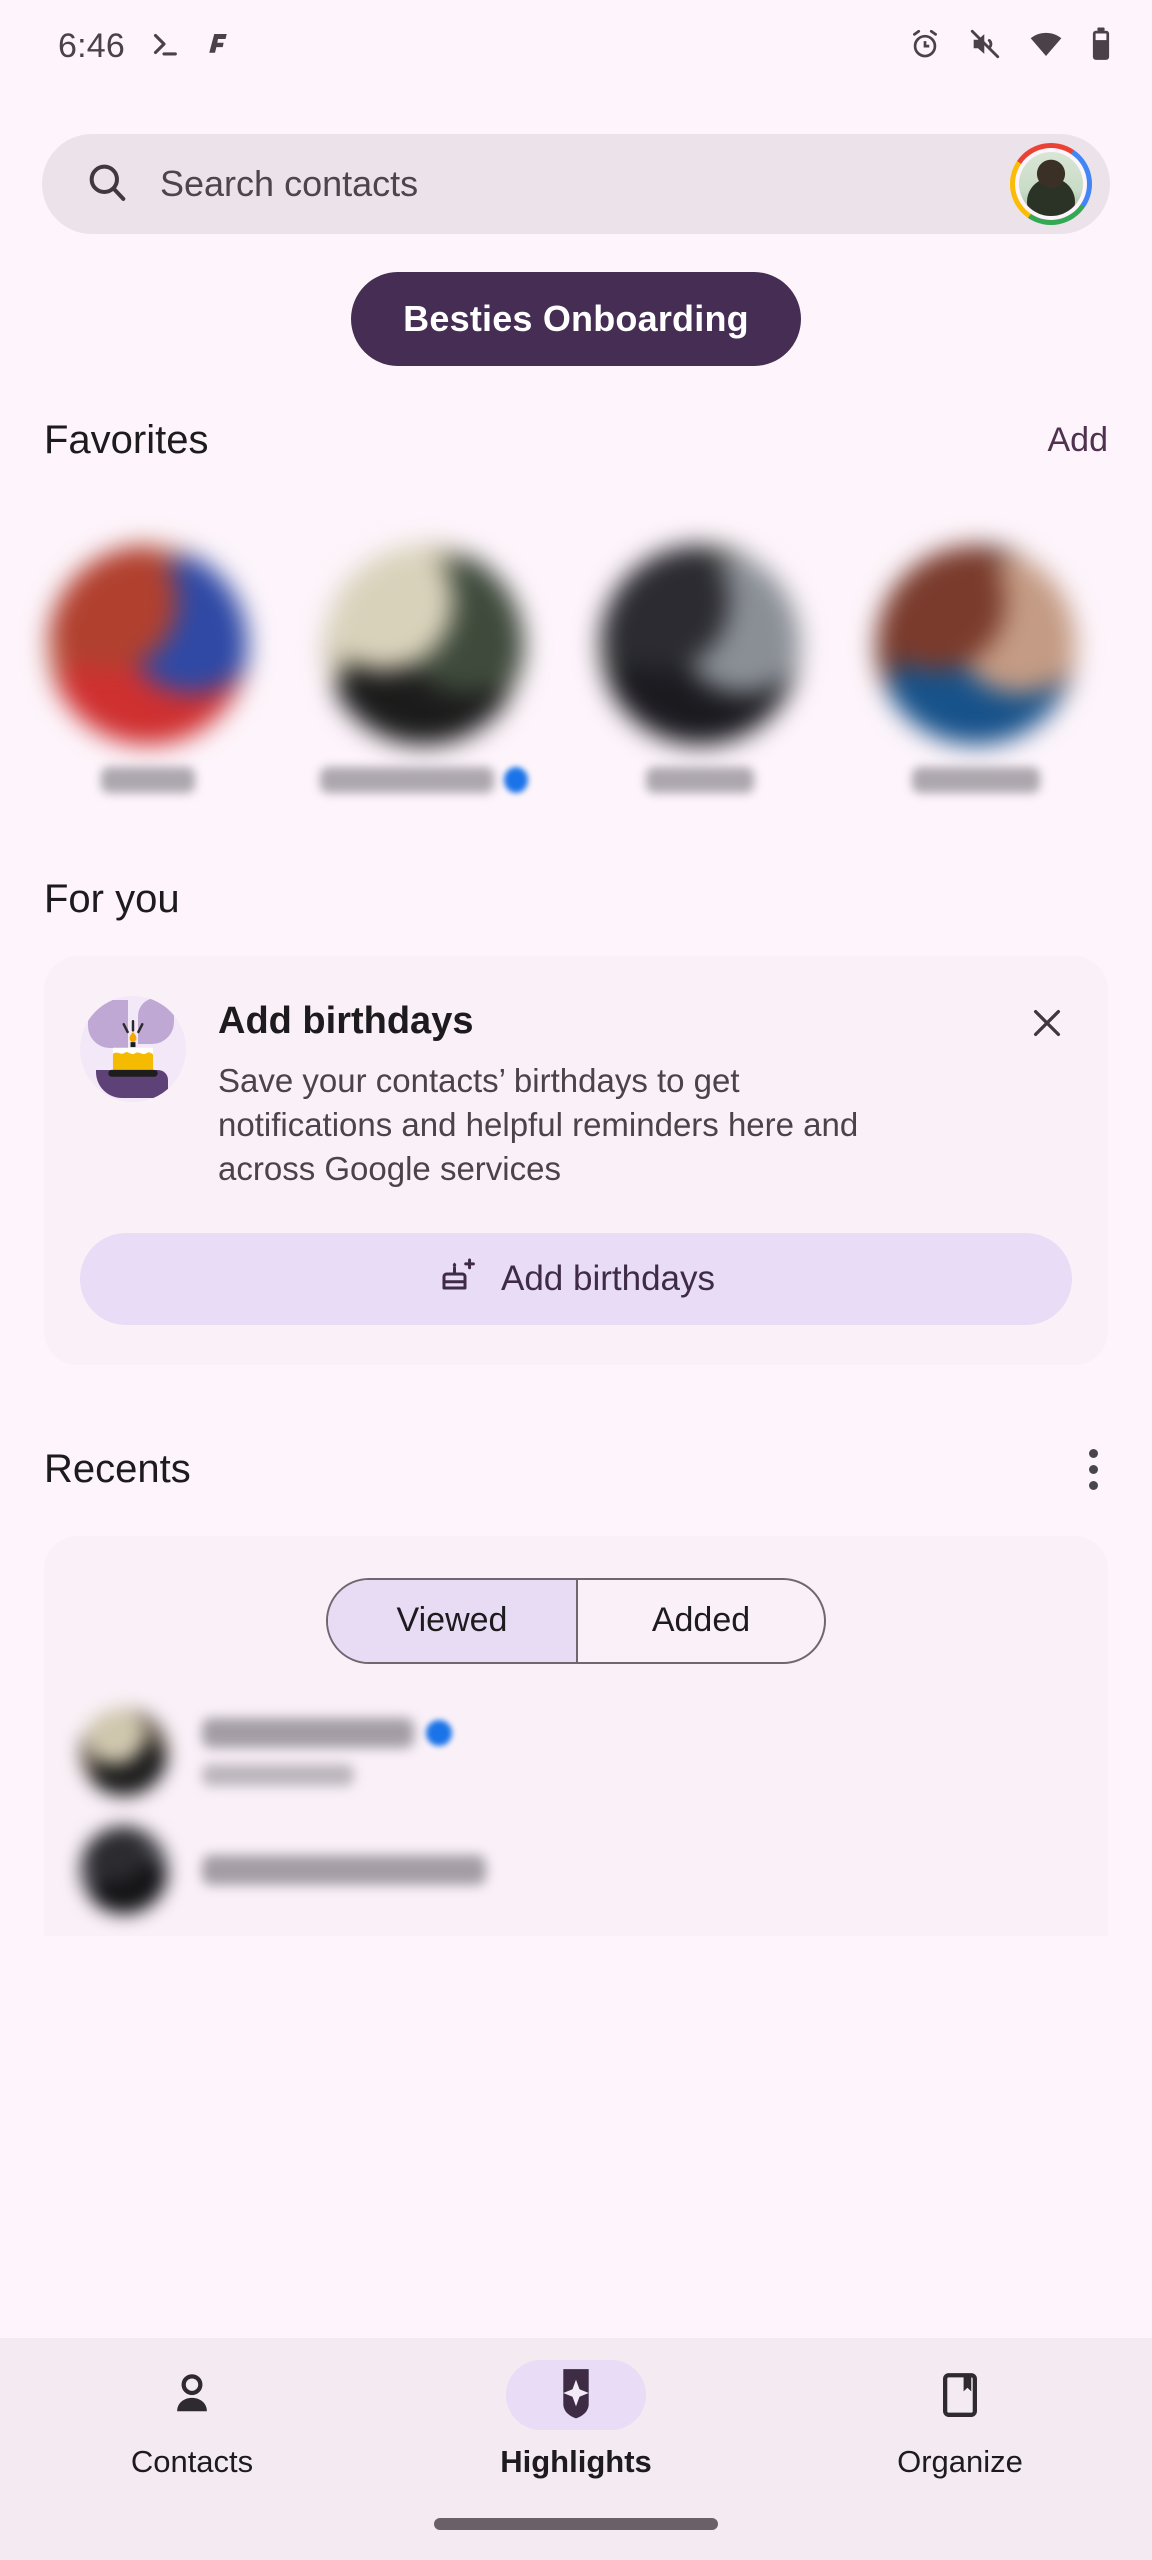 The width and height of the screenshot is (1152, 2560). Describe the element at coordinates (960, 2395) in the screenshot. I see `bookmark-icon` at that location.